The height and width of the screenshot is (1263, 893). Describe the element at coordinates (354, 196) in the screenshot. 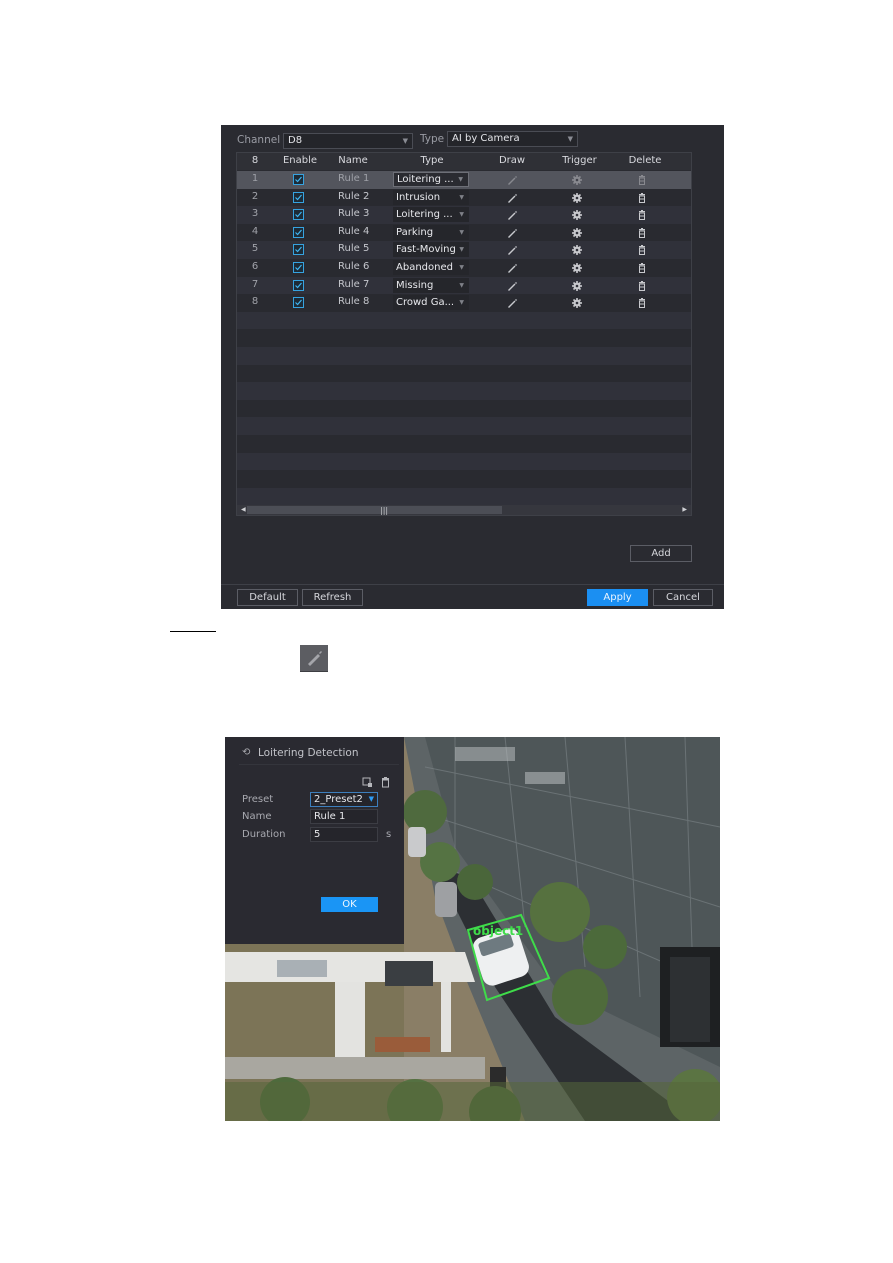

I see `rule-name: Rule 2` at that location.